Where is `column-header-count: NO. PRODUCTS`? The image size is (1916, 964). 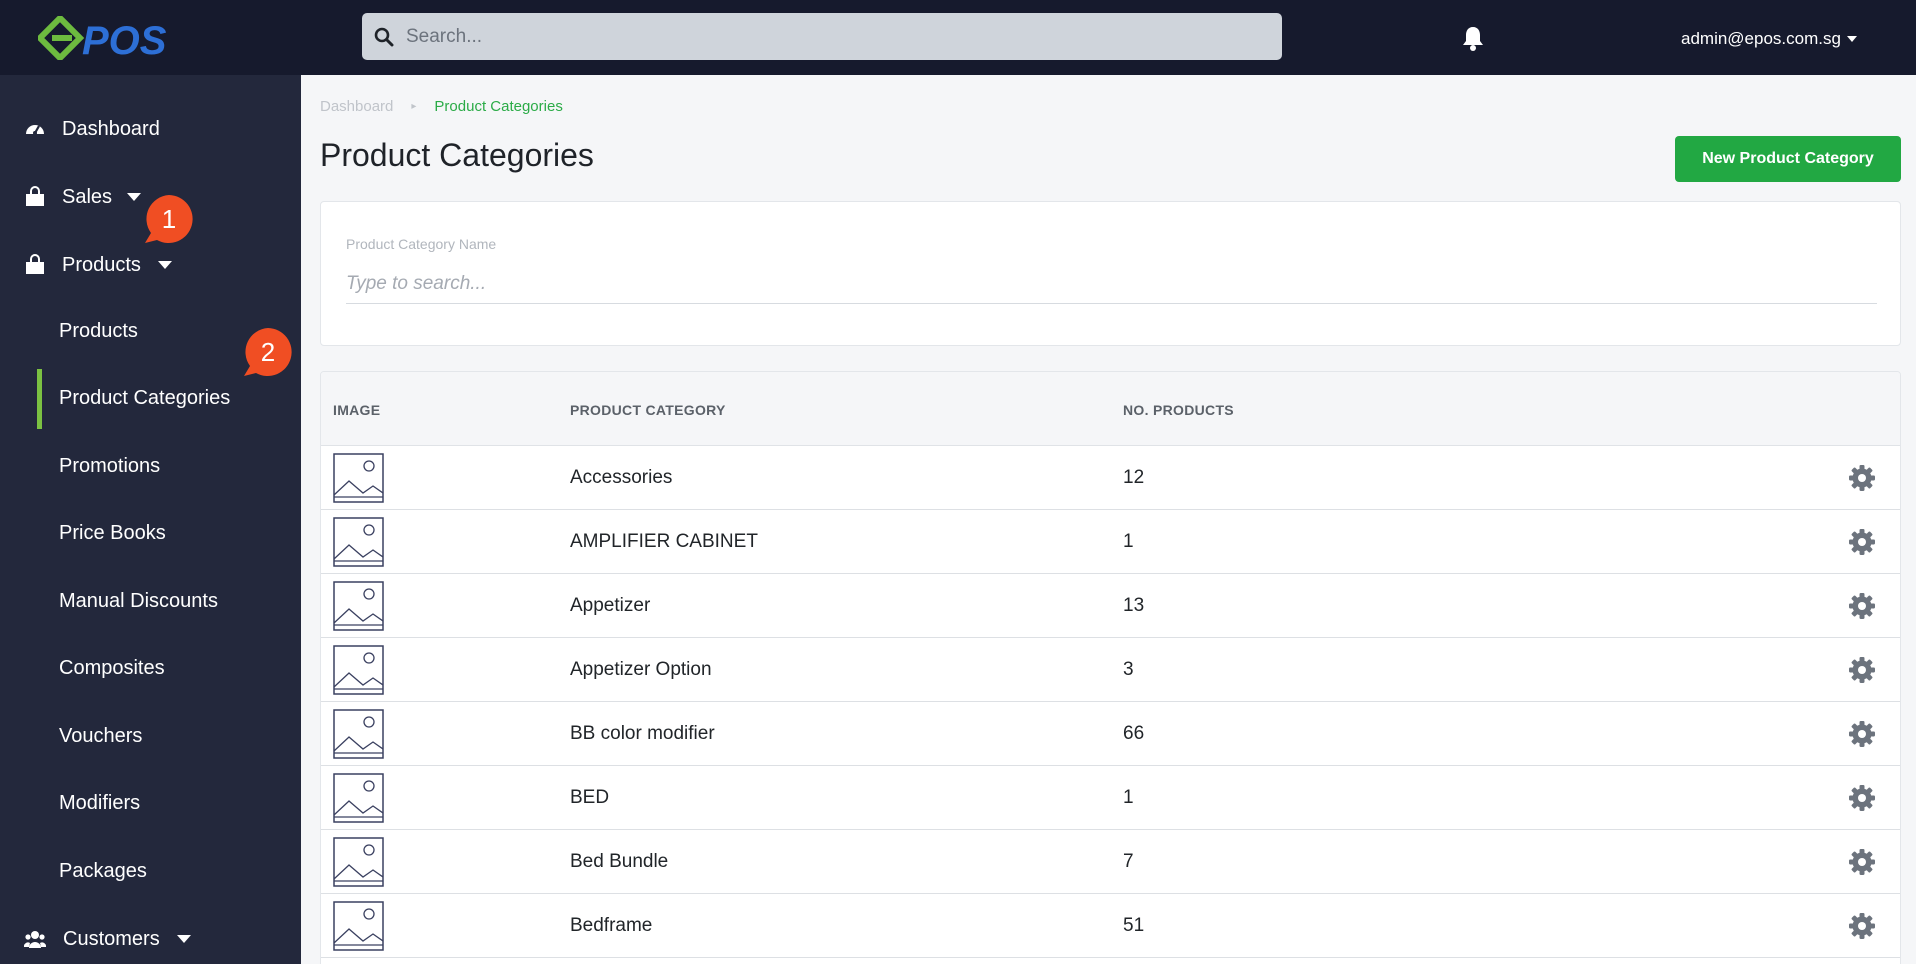 column-header-count: NO. PRODUCTS is located at coordinates (1178, 410).